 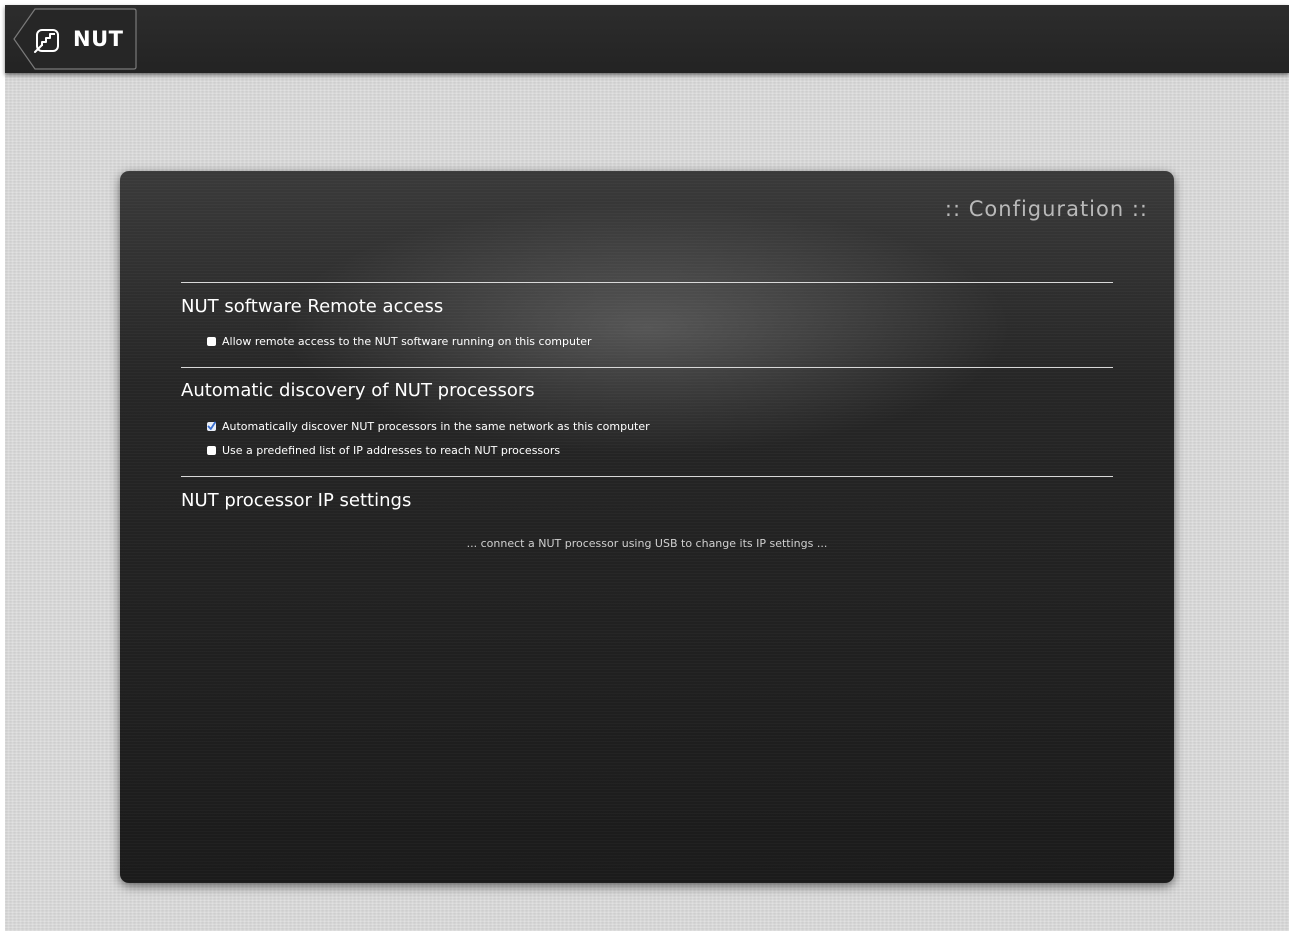 What do you see at coordinates (2, 465) in the screenshot?
I see `window-frame-left` at bounding box center [2, 465].